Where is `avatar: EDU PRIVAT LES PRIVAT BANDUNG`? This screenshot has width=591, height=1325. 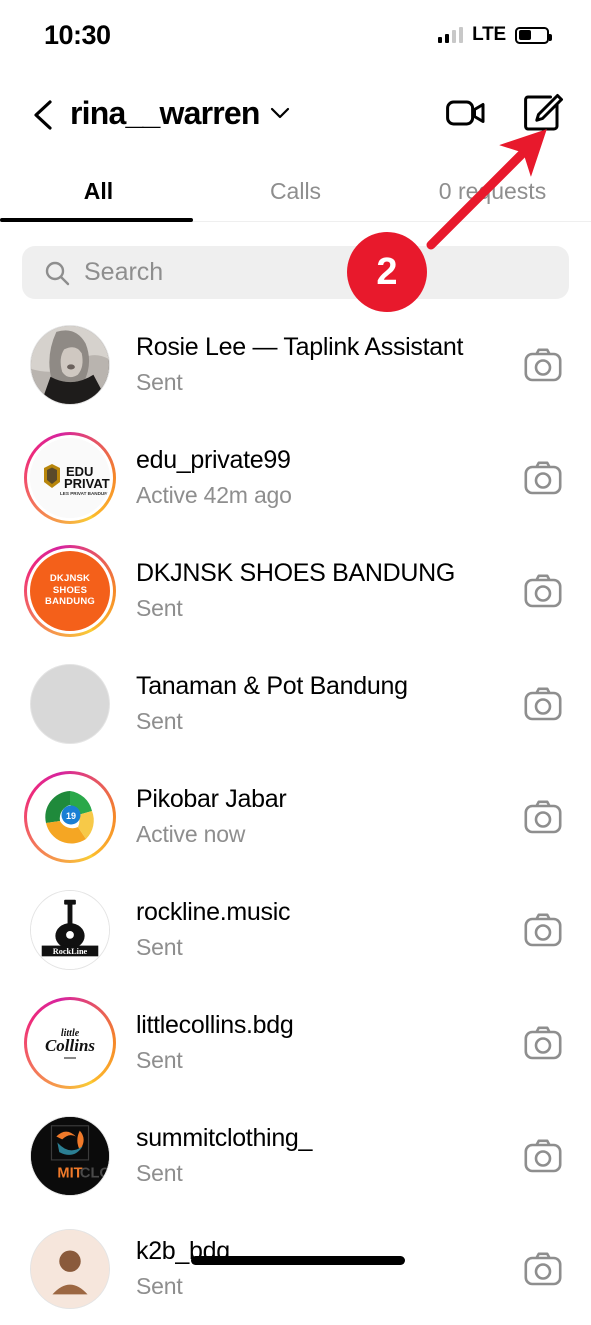
avatar: EDU PRIVAT LES PRIVAT BANDUNG is located at coordinates (70, 477).